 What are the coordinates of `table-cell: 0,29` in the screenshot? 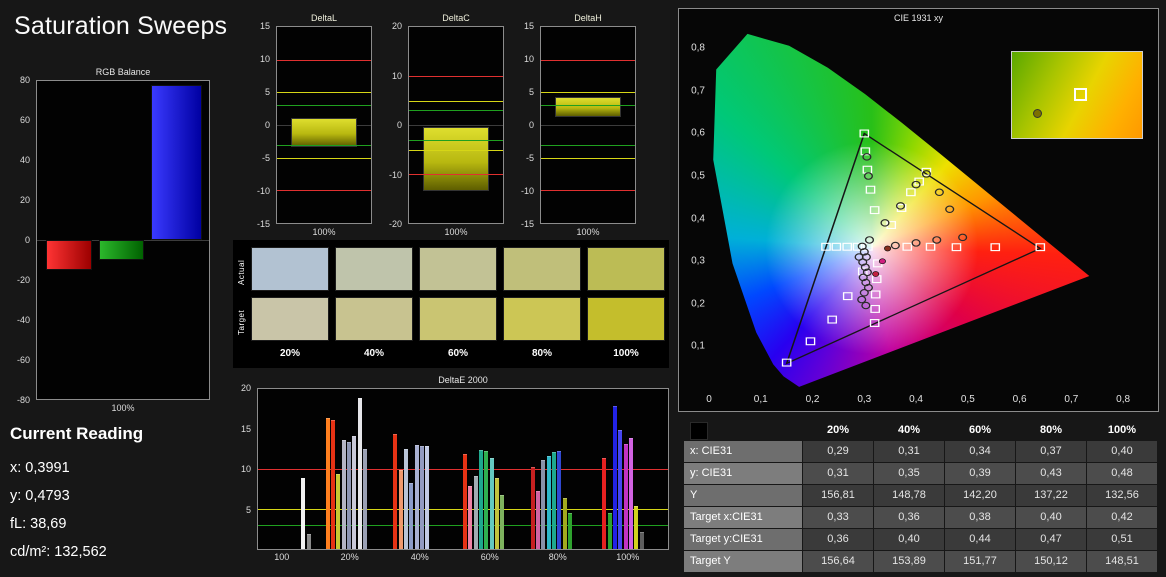 It's located at (838, 451).